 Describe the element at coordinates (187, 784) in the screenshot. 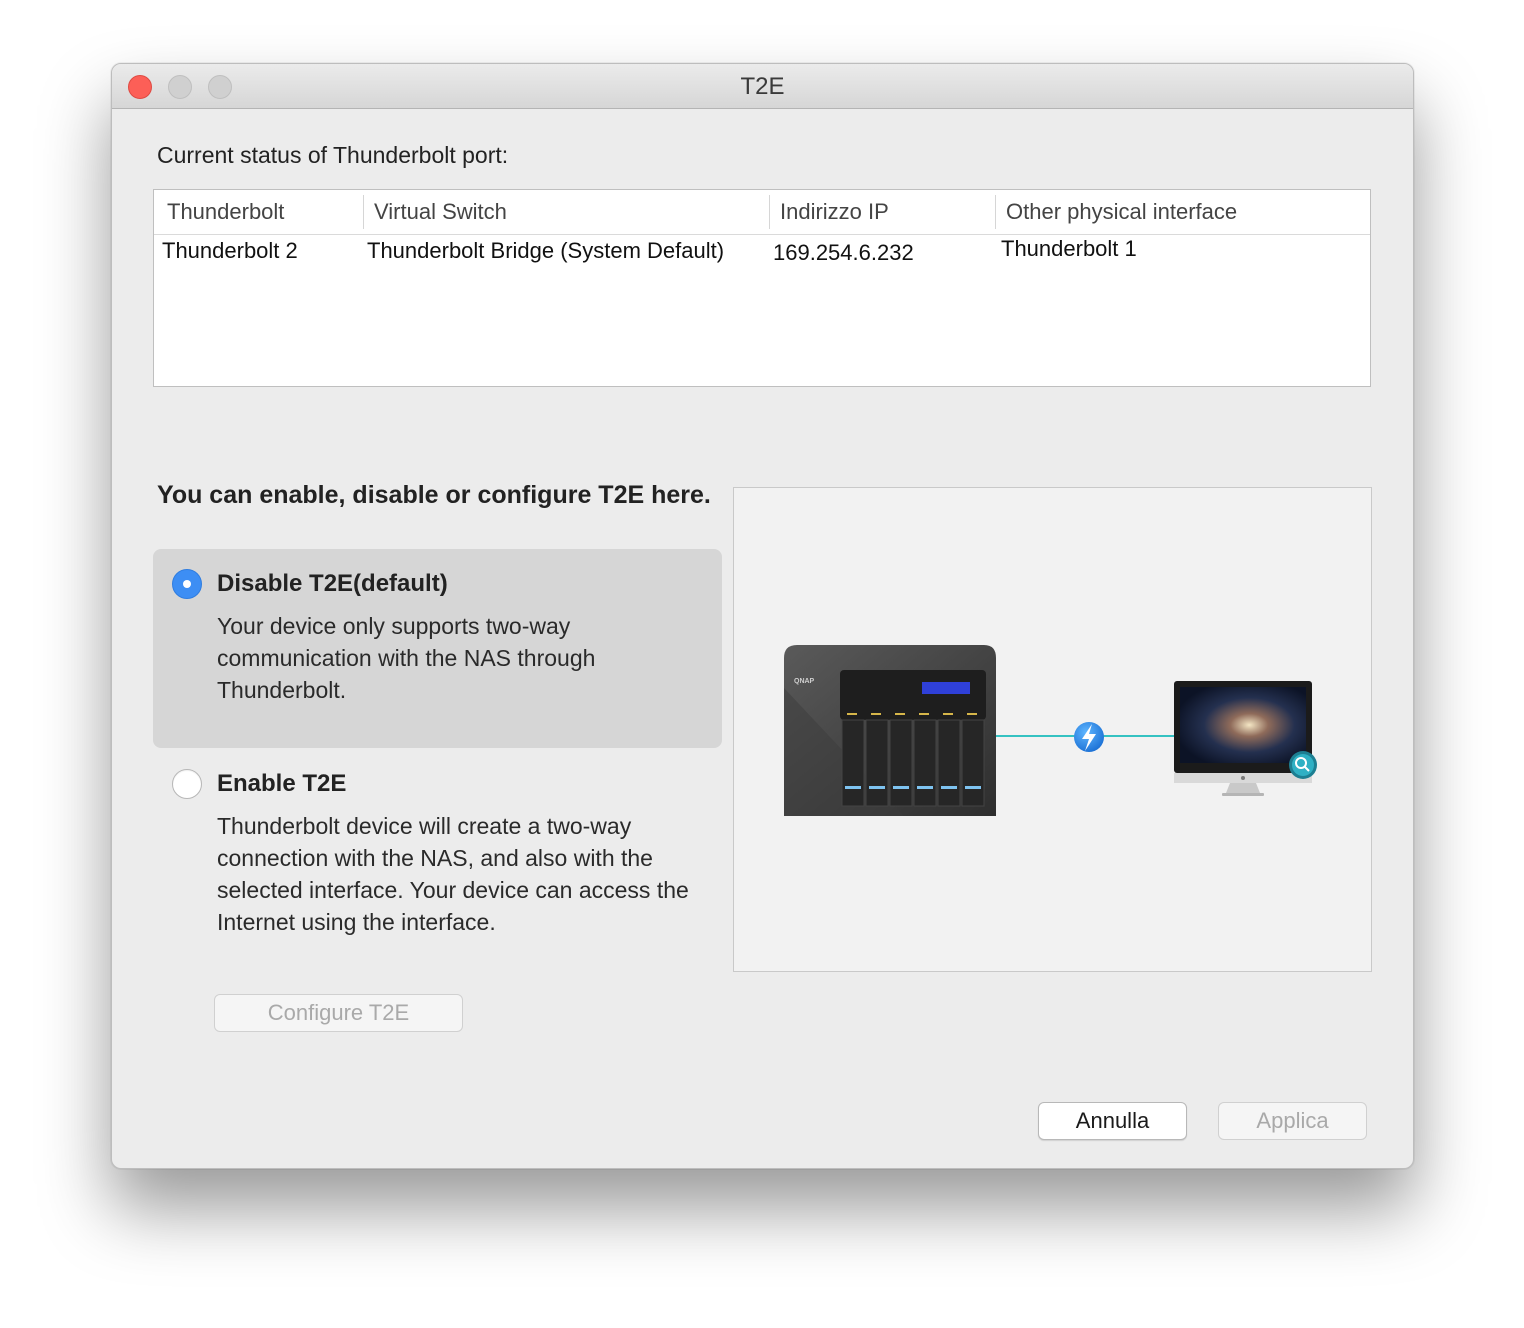

I see `enable-t2e-radio` at that location.